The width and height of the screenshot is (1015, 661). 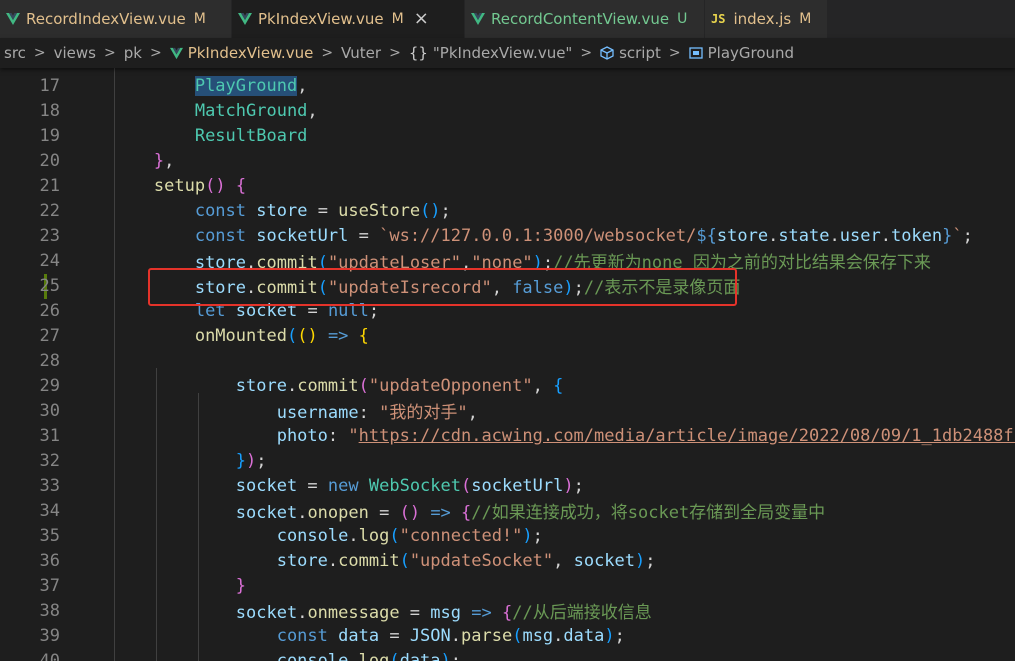 I want to click on tab-3: RecordContentView.vue U, so click(x=585, y=19).